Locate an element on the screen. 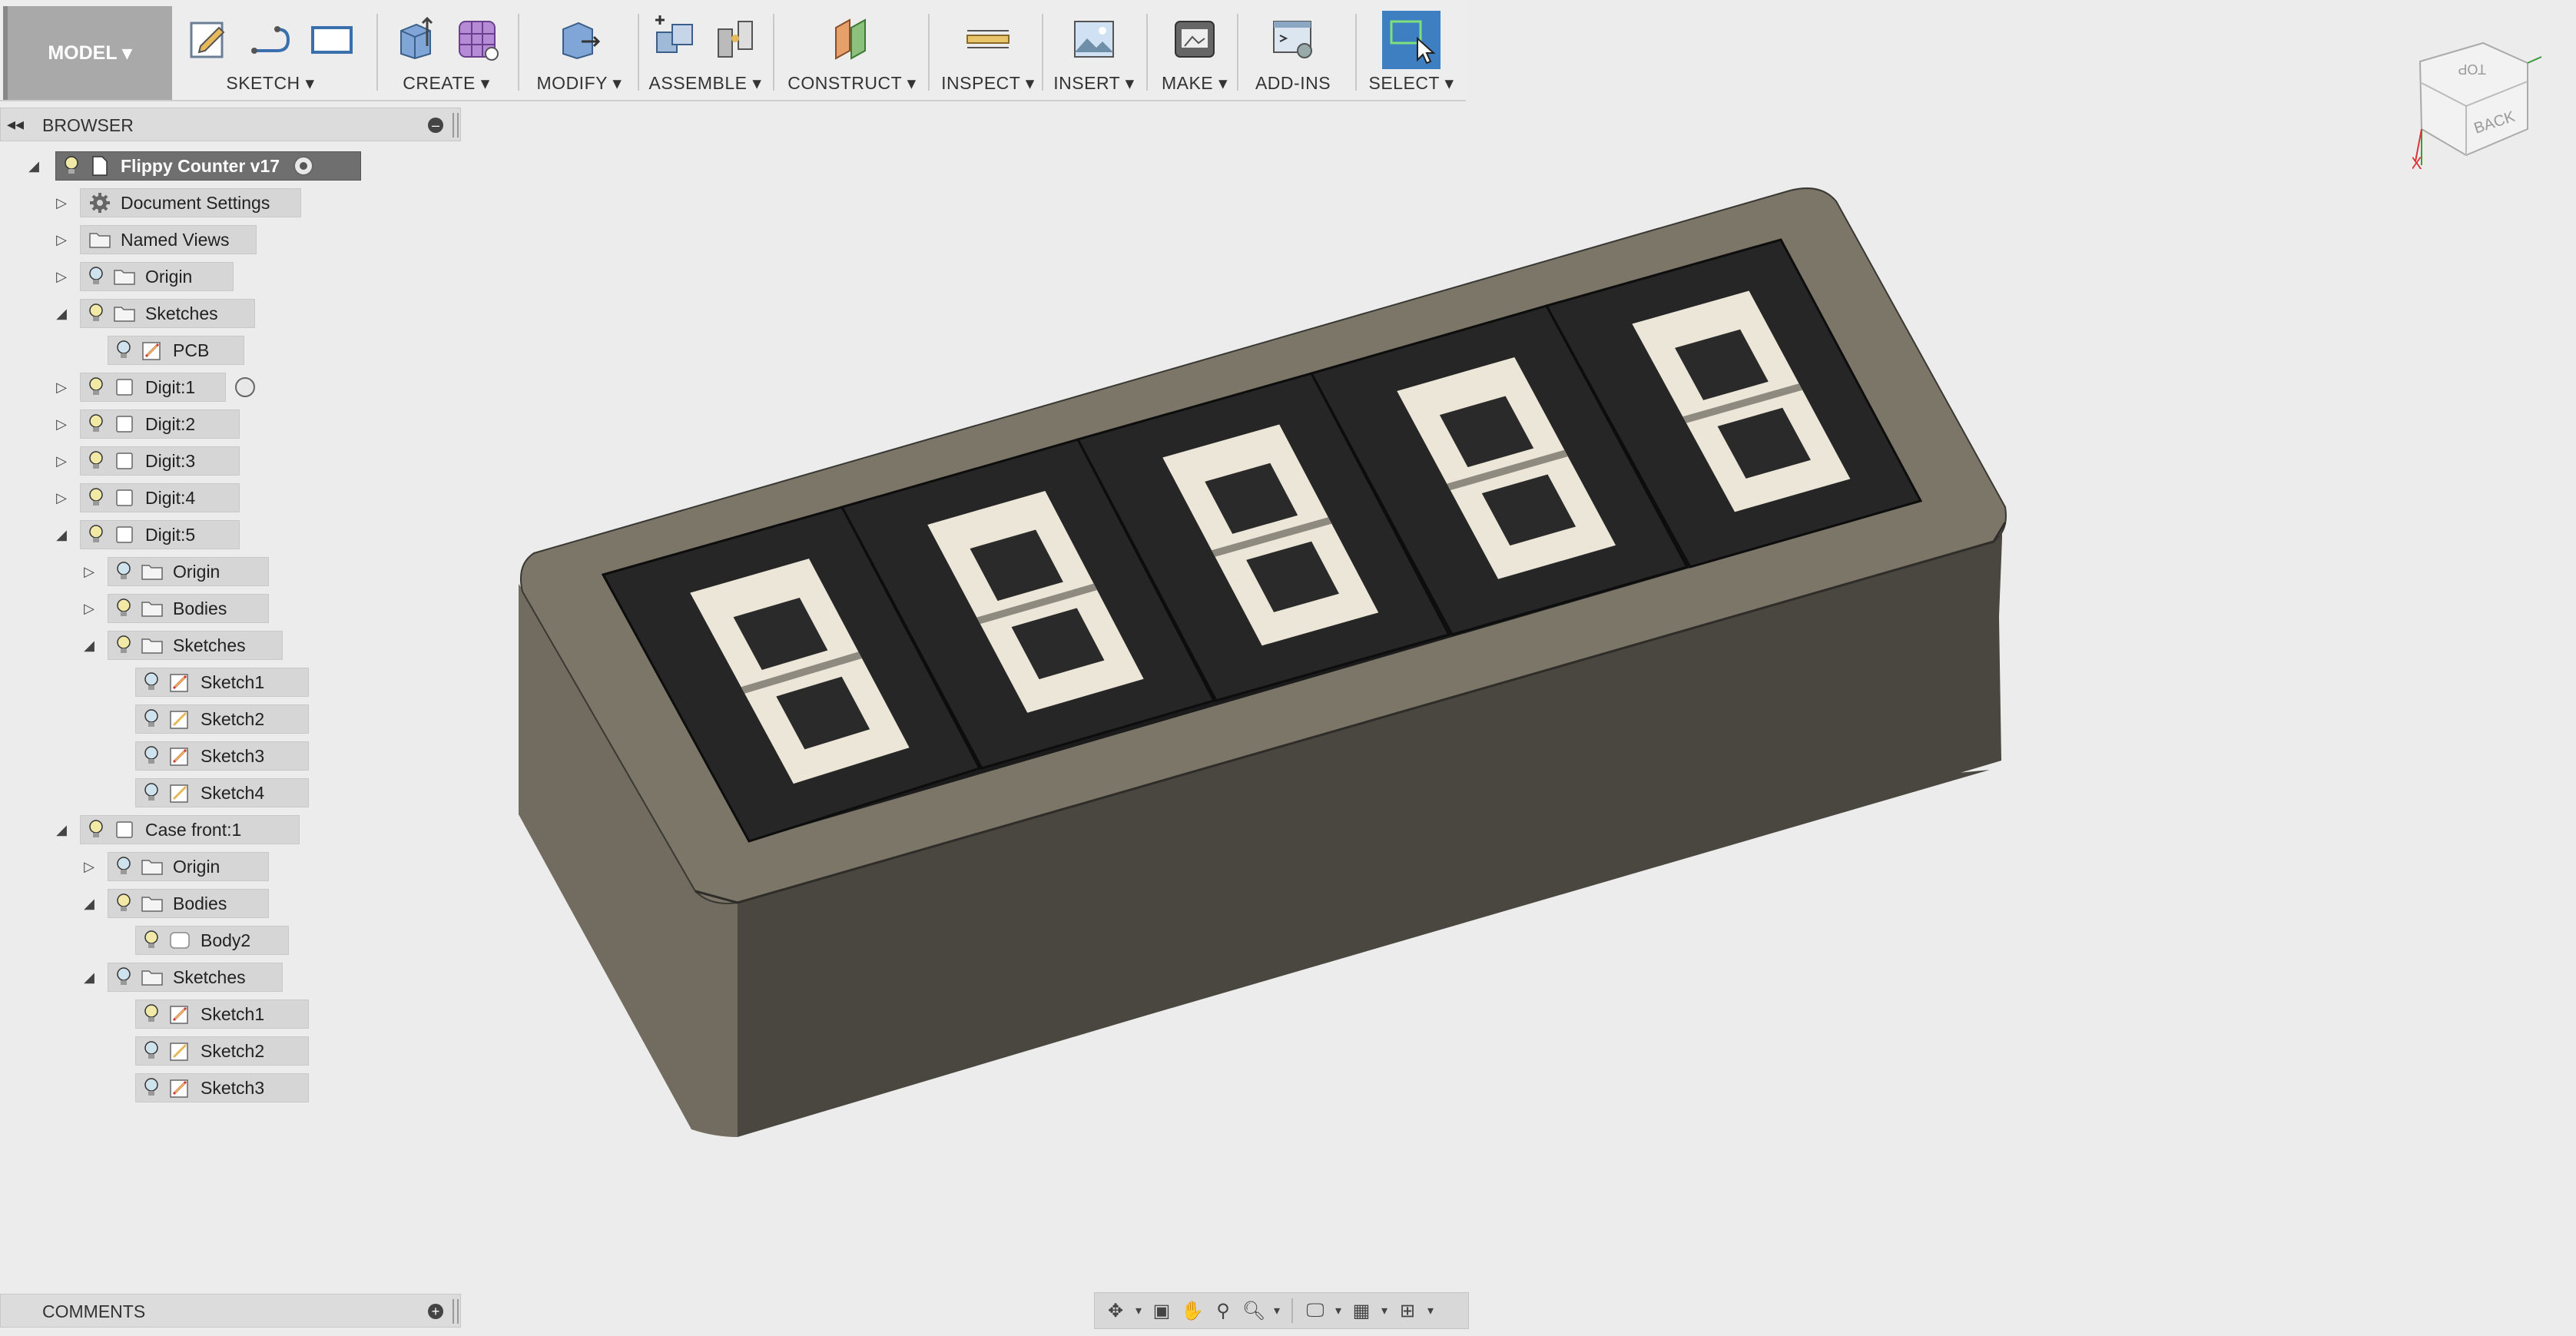 The height and width of the screenshot is (1336, 2576). tree-item: Digit:4 is located at coordinates (160, 497).